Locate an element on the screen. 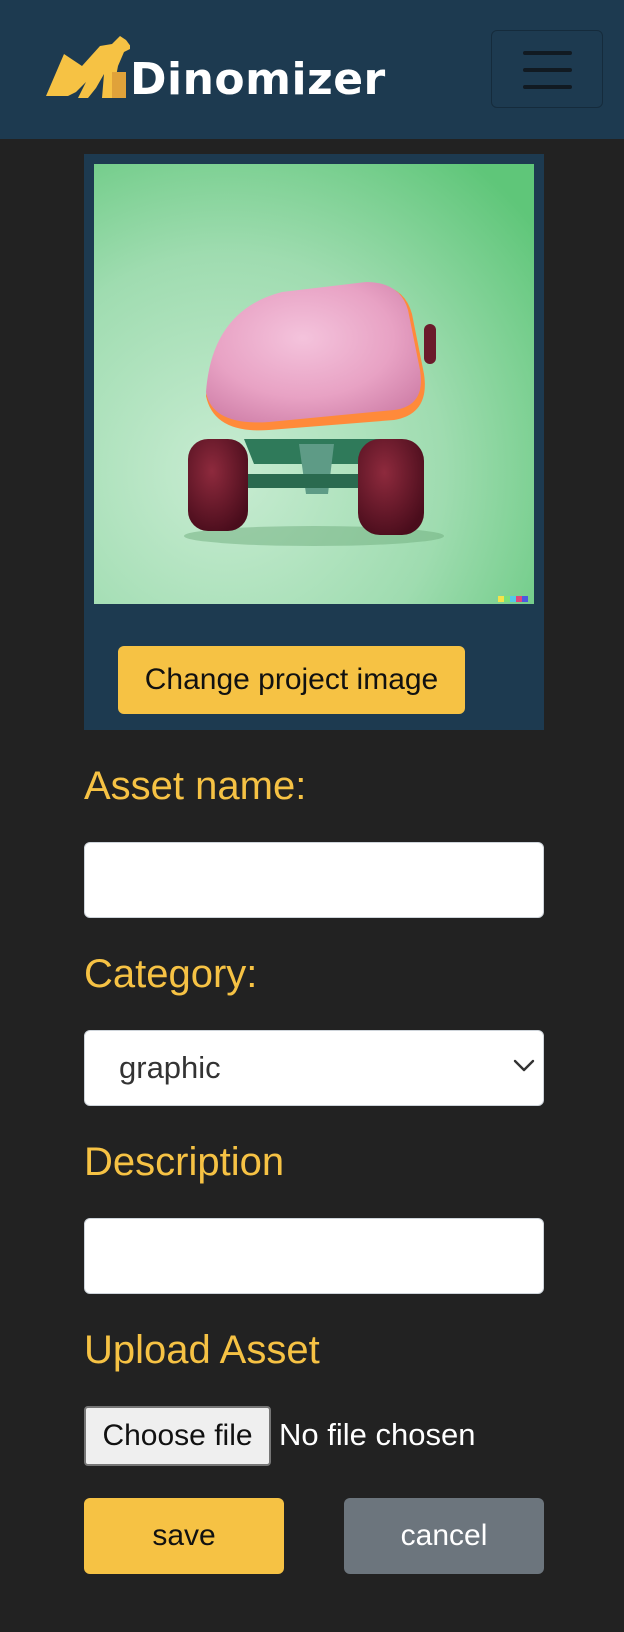 This screenshot has height=1632, width=624. asset-name-input is located at coordinates (314, 880).